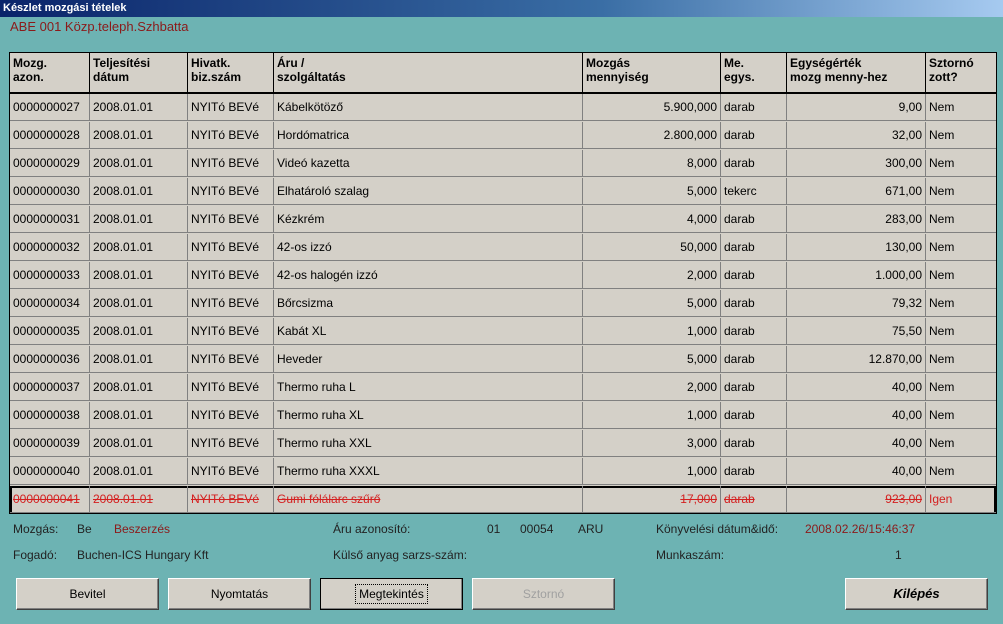 The width and height of the screenshot is (1003, 624). Describe the element at coordinates (898, 555) in the screenshot. I see `munkaszam-value: 1` at that location.